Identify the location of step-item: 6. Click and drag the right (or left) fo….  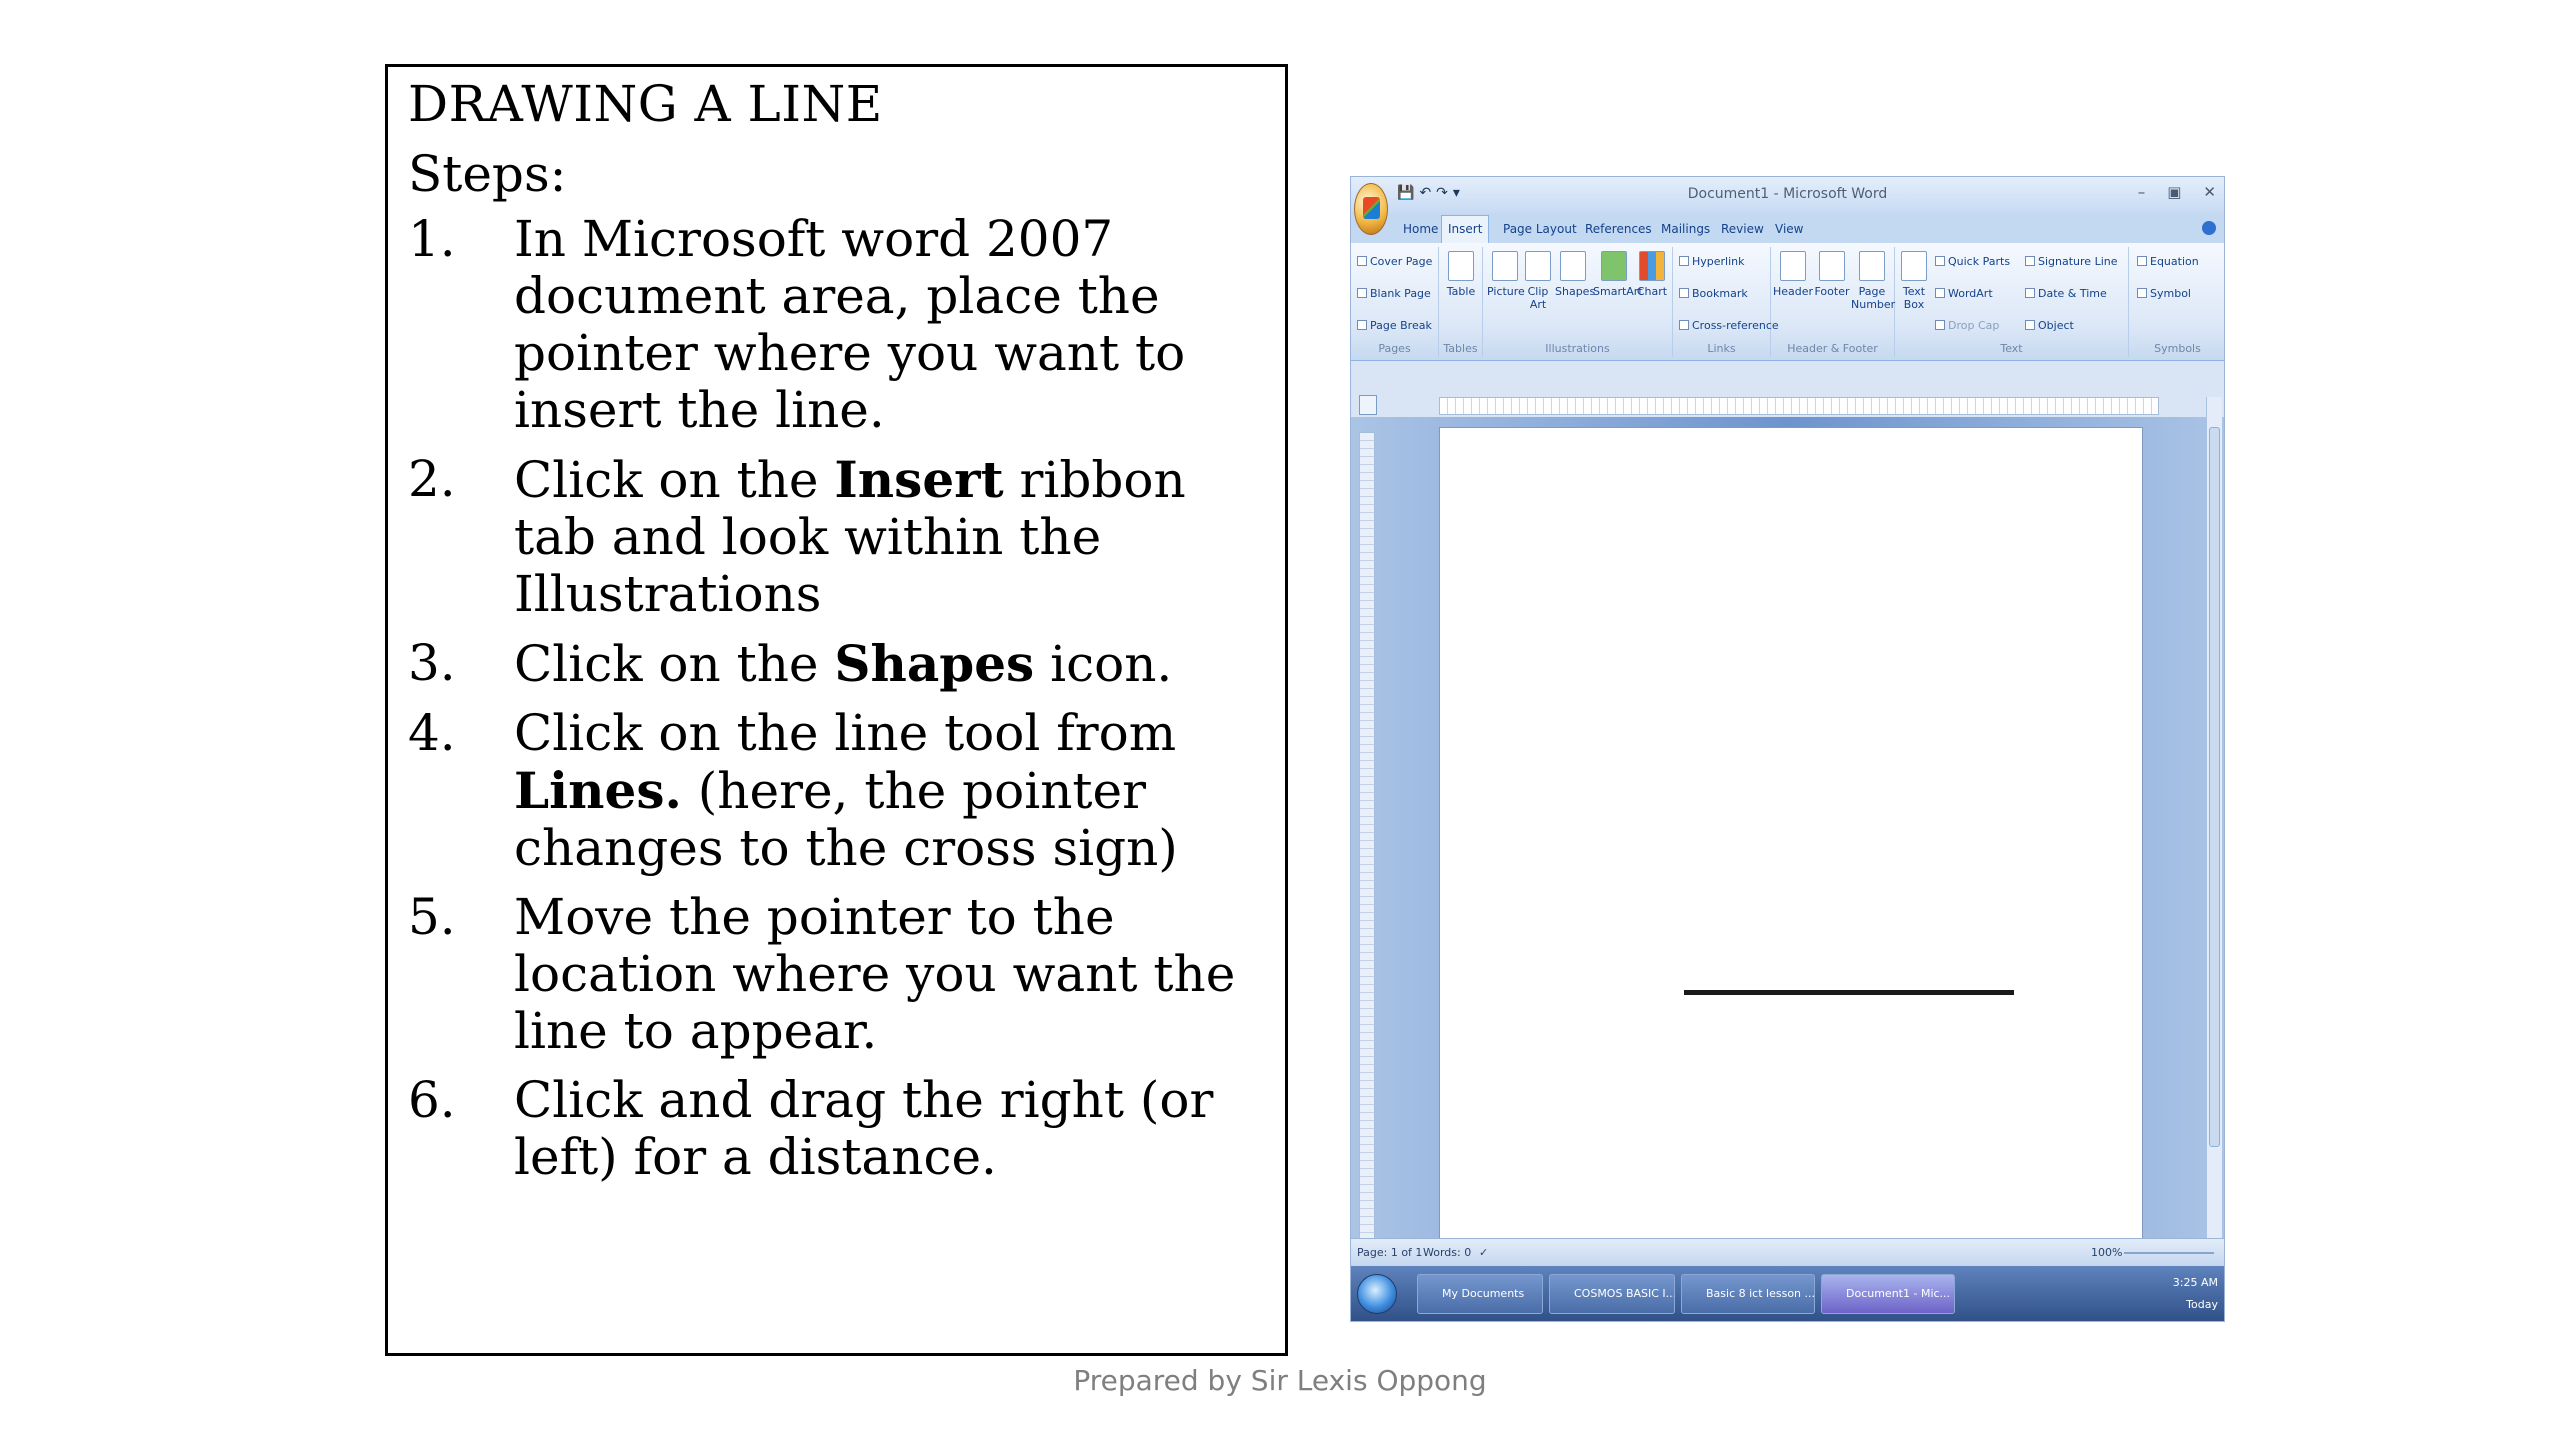
(837, 1129).